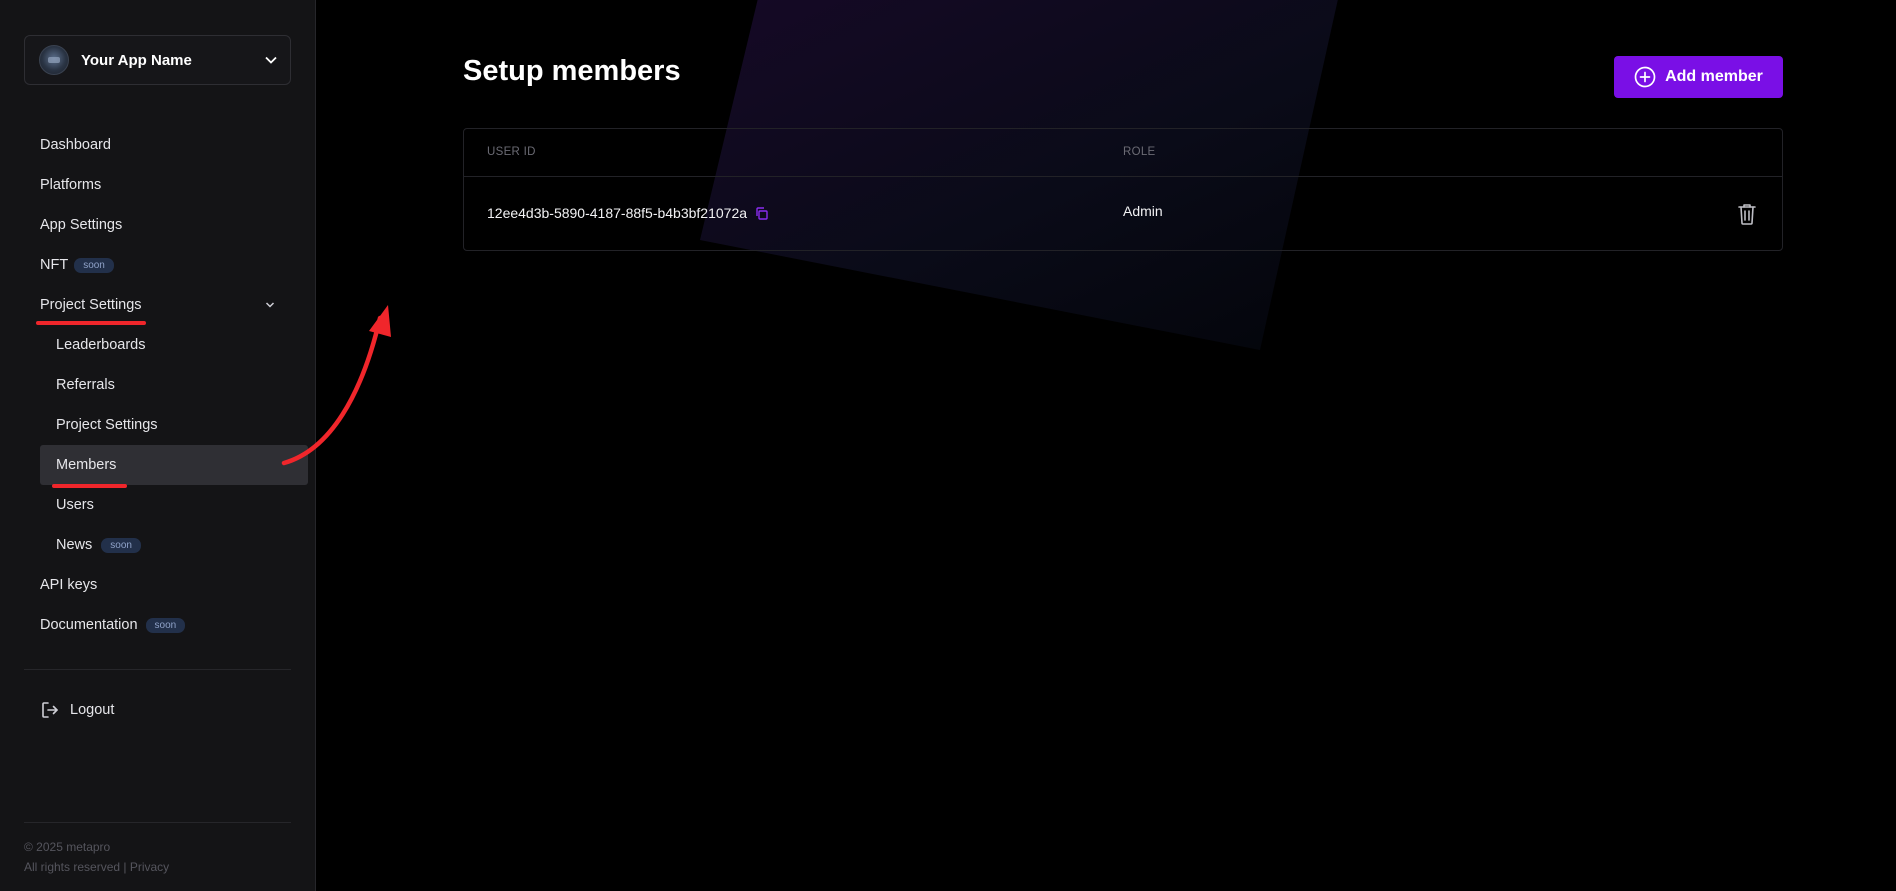  I want to click on sidebar-item-label: Dashboard, so click(75, 145).